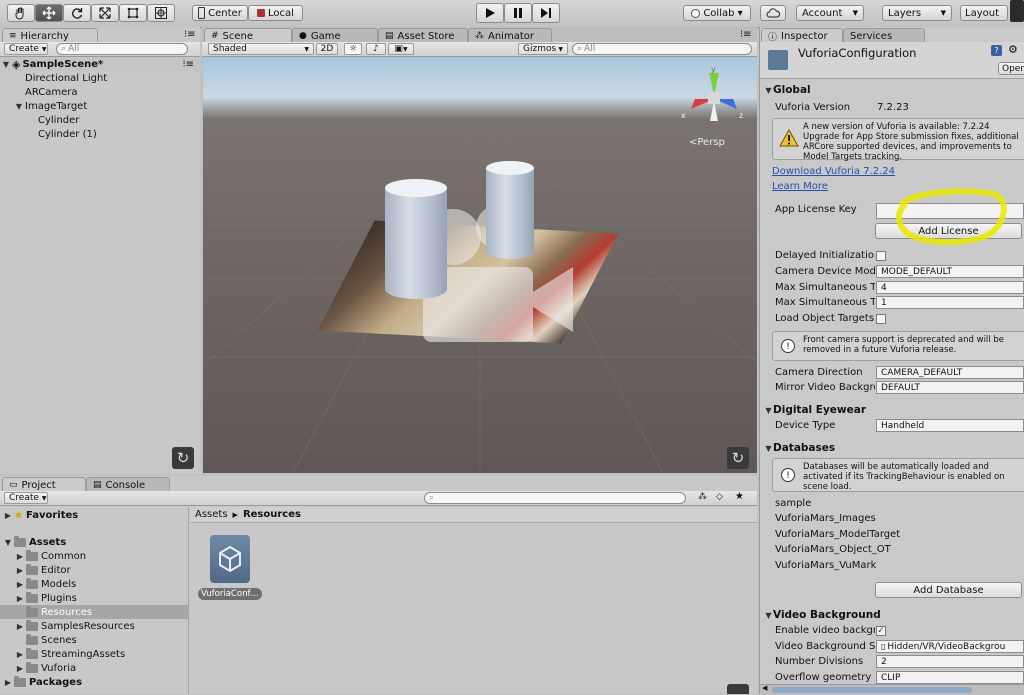 The image size is (1024, 695). What do you see at coordinates (738, 689) in the screenshot?
I see `project-refresh-icon` at bounding box center [738, 689].